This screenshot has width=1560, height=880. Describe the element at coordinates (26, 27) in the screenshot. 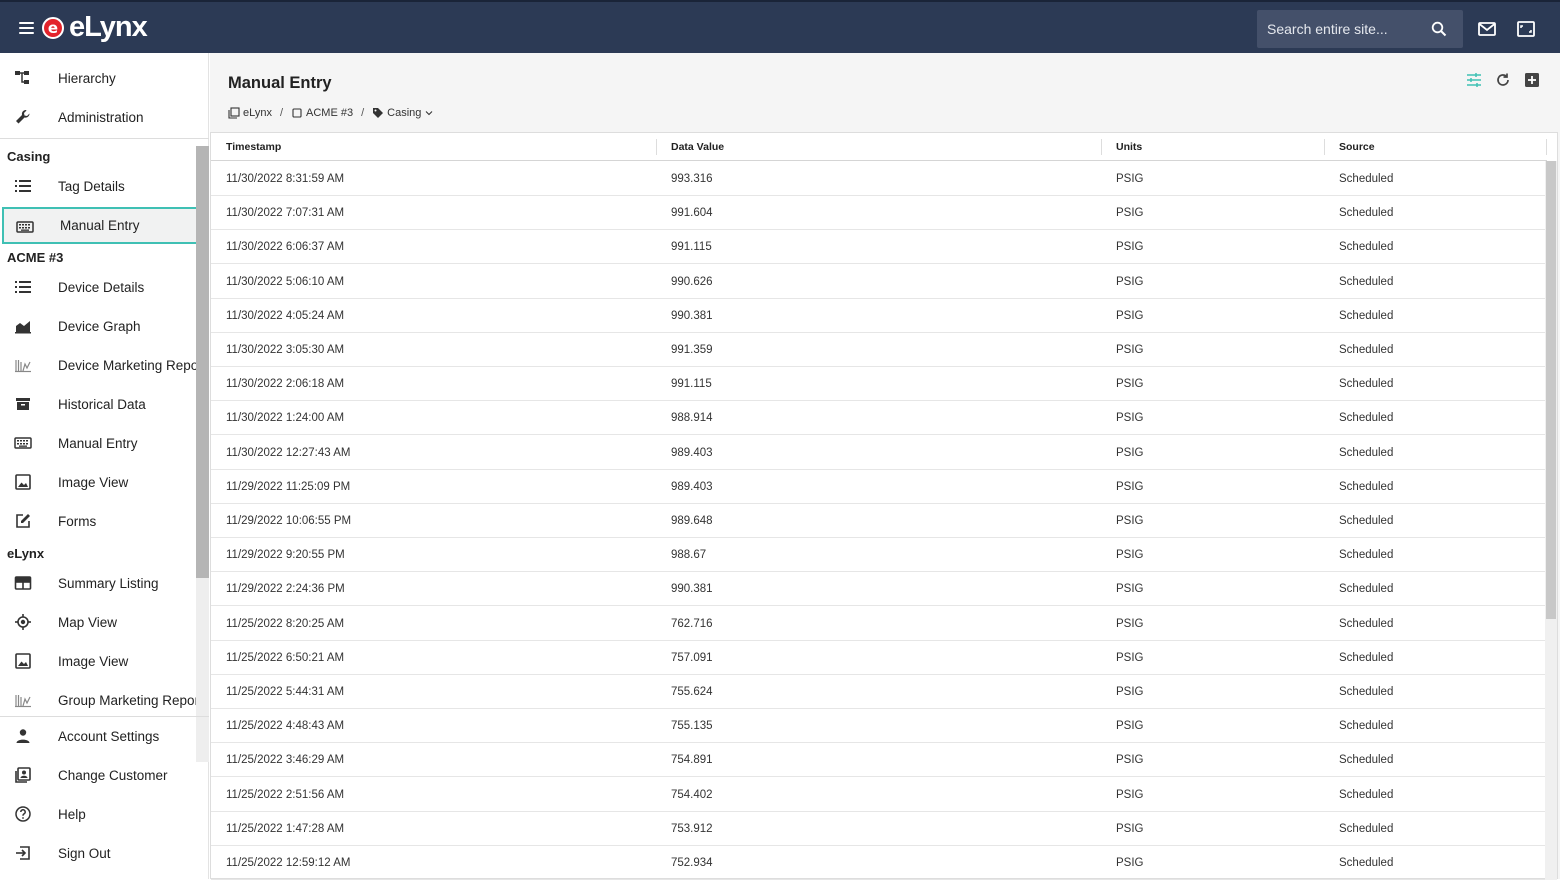

I see `menu-icon` at that location.